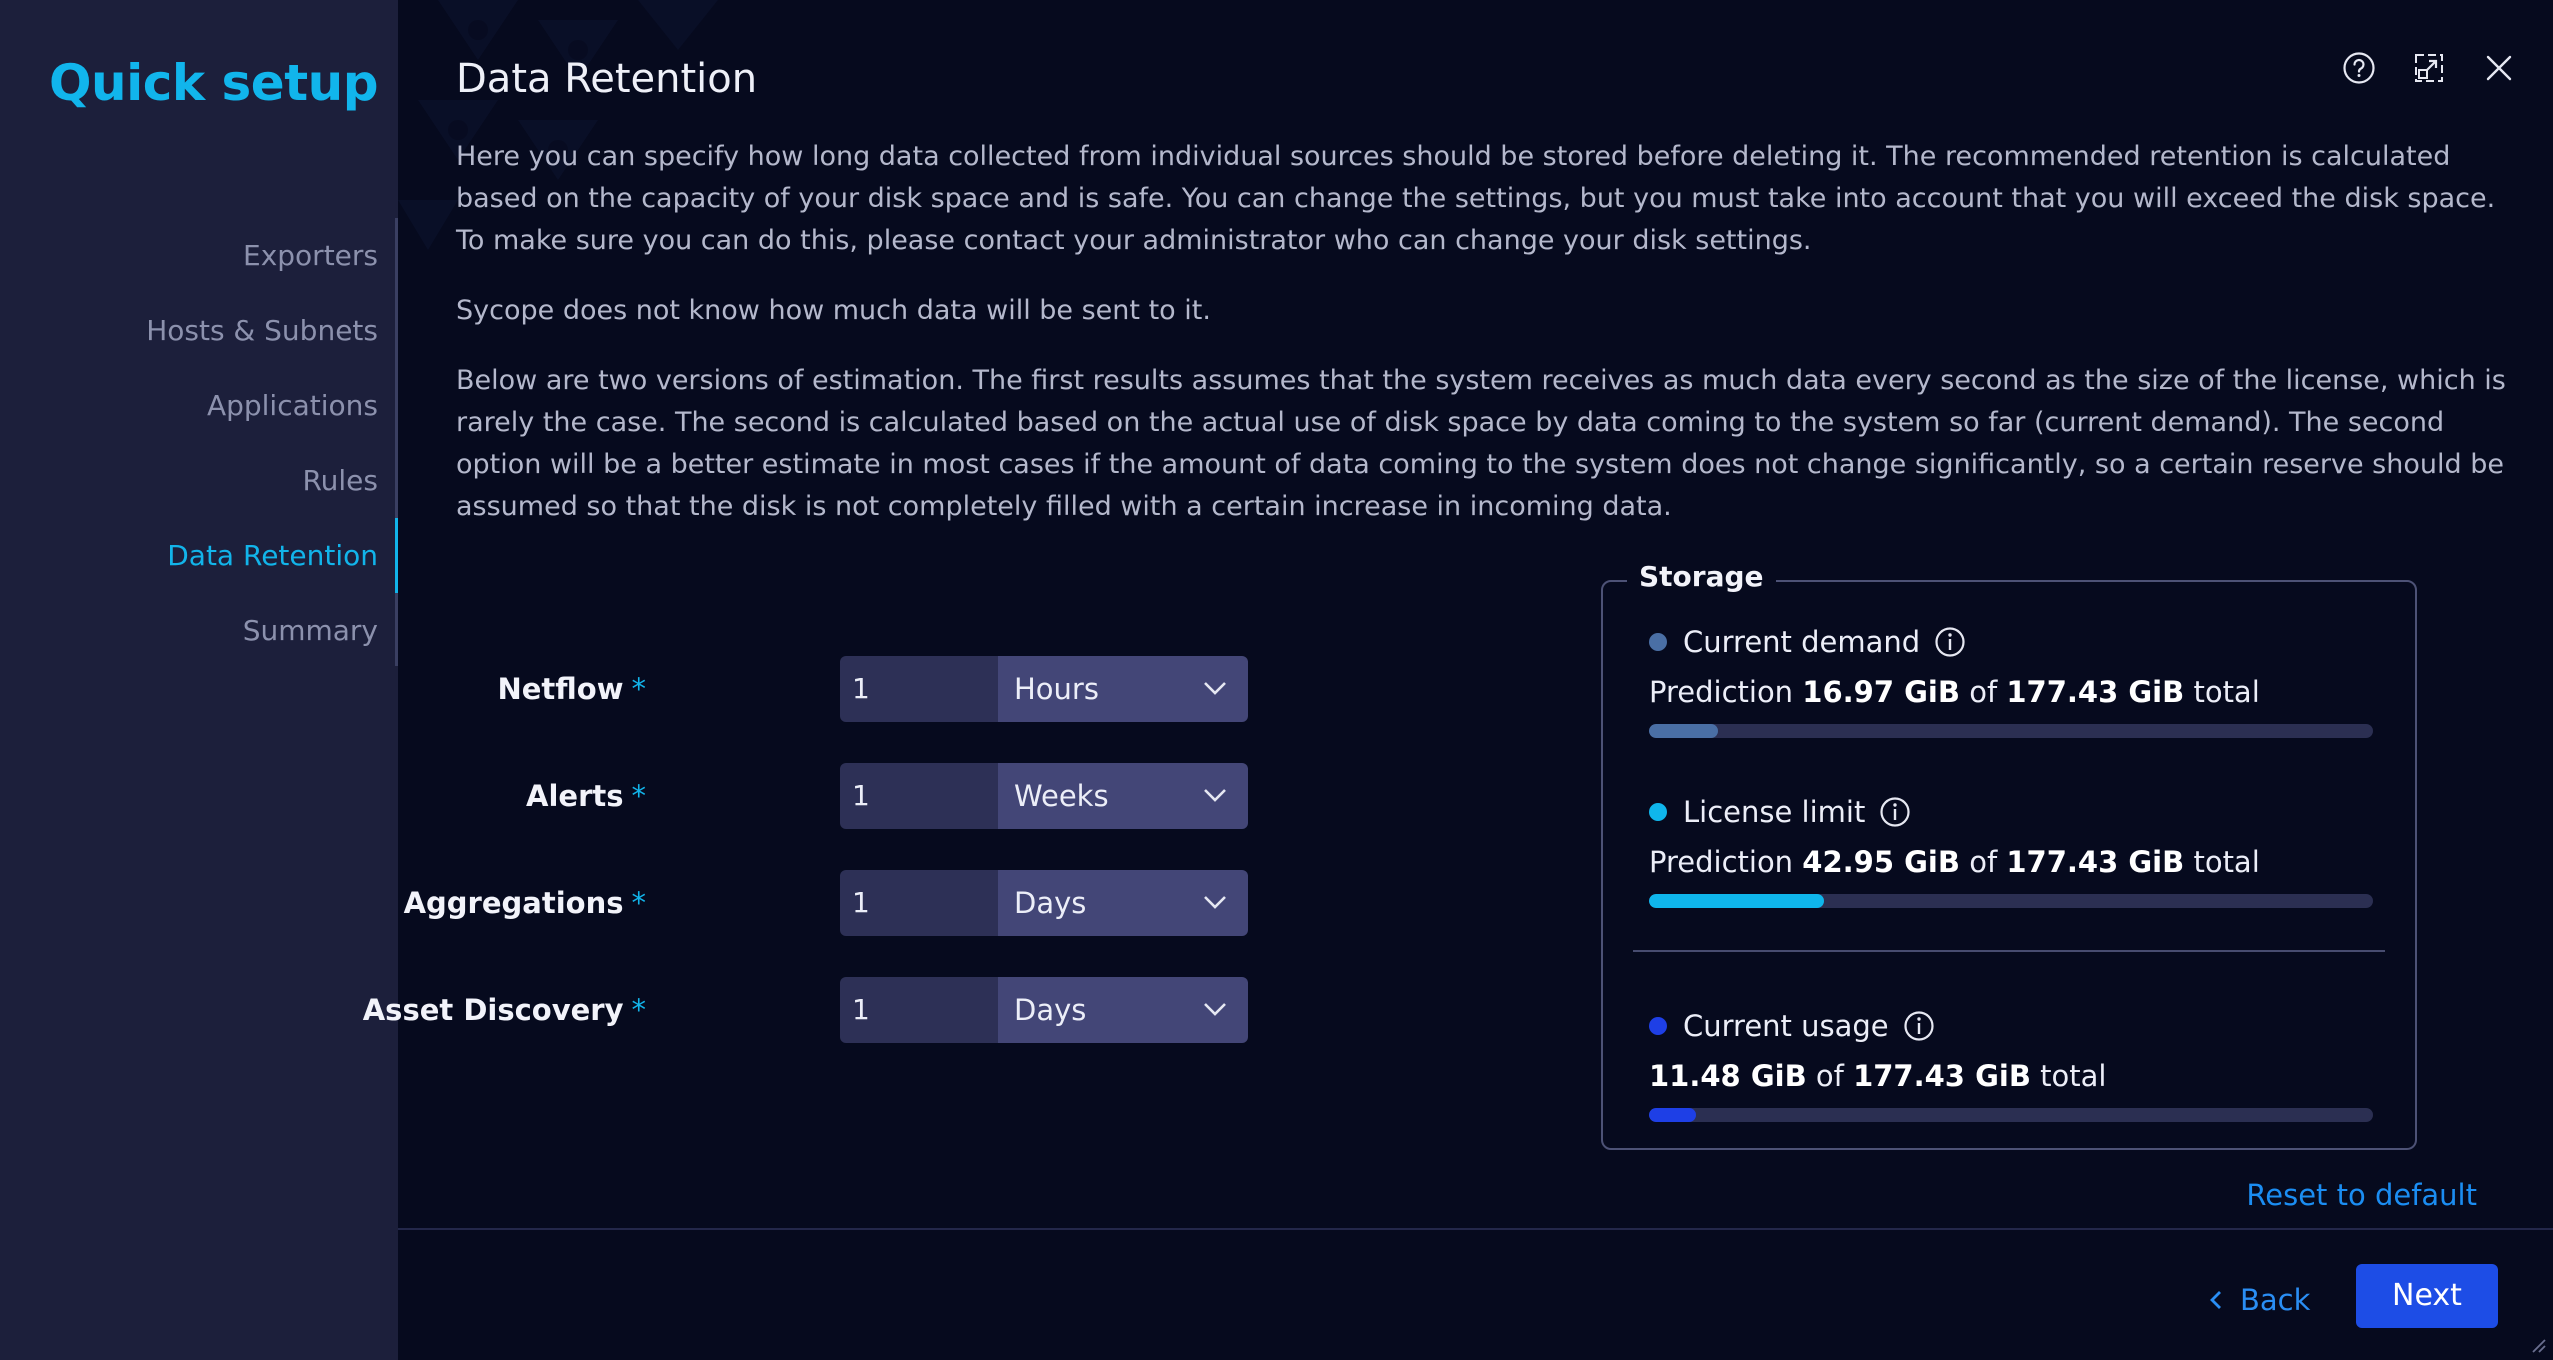  What do you see at coordinates (1123, 1010) in the screenshot?
I see `asset-discovery-unit-select: Days` at bounding box center [1123, 1010].